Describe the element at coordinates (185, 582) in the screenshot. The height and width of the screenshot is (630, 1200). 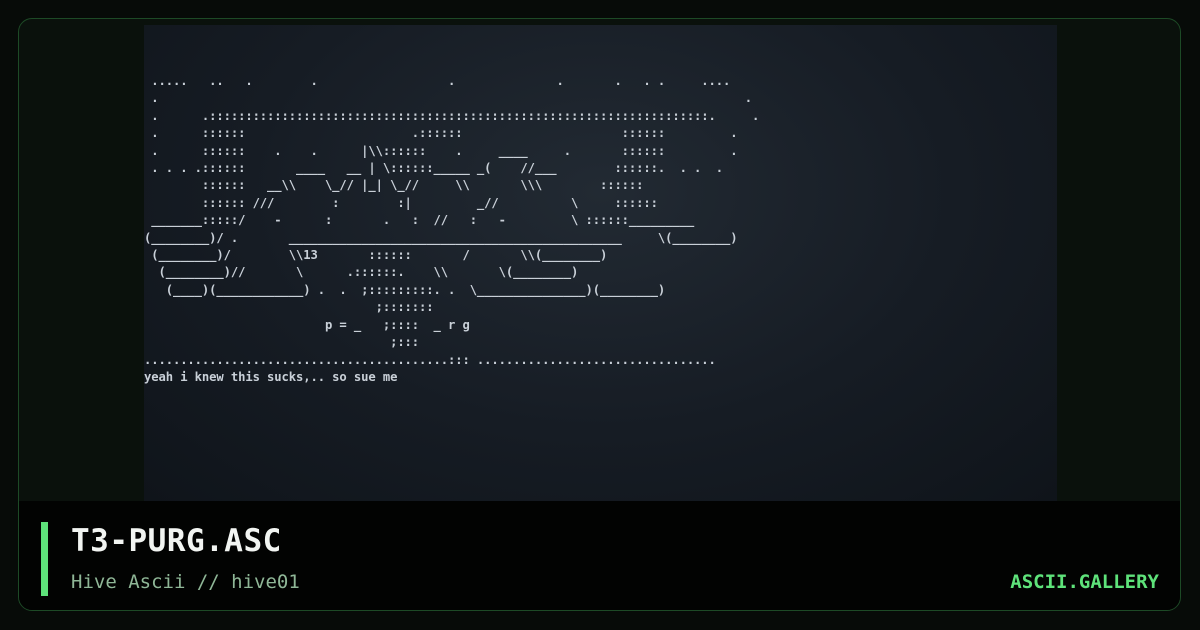
I see `group-subtitle: Hive Ascii // hive01` at that location.